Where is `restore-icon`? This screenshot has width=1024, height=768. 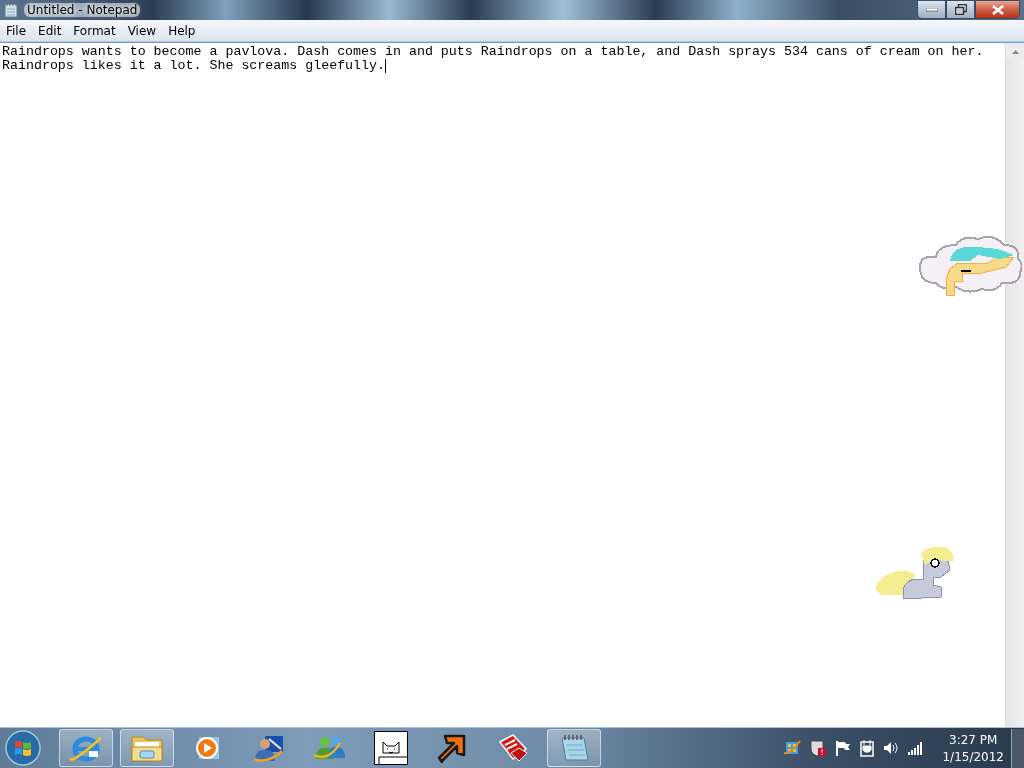 restore-icon is located at coordinates (960, 9).